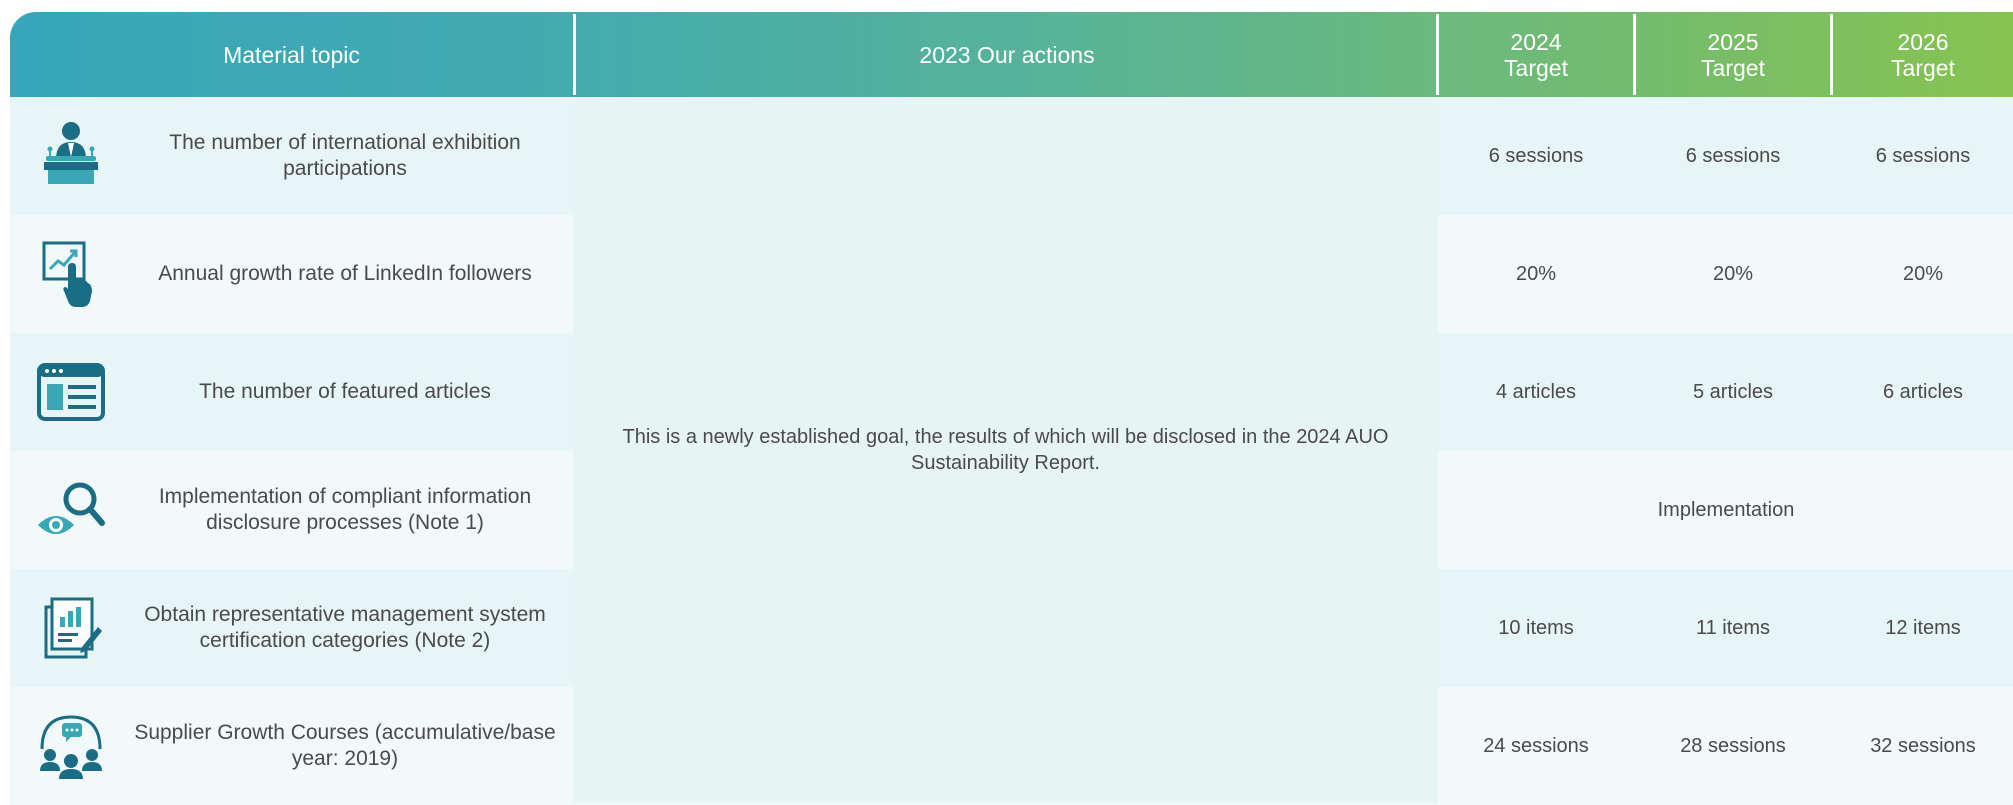  I want to click on header-2025-target: 2025 Target, so click(1733, 54).